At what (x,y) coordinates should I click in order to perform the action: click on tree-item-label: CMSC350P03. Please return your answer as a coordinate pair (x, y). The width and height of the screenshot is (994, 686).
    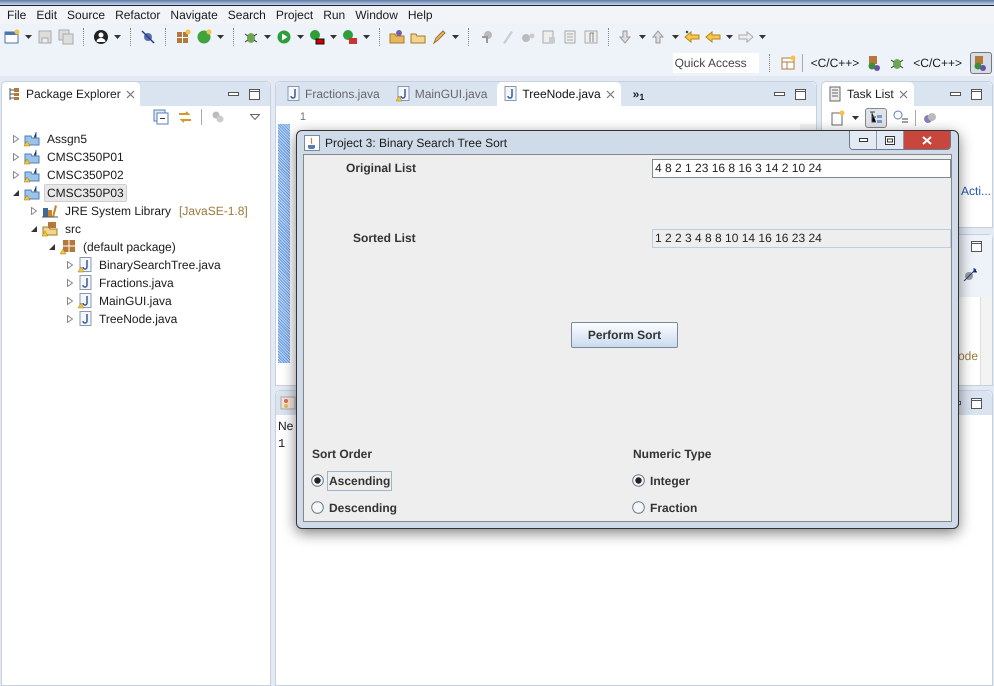
    Looking at the image, I should click on (85, 193).